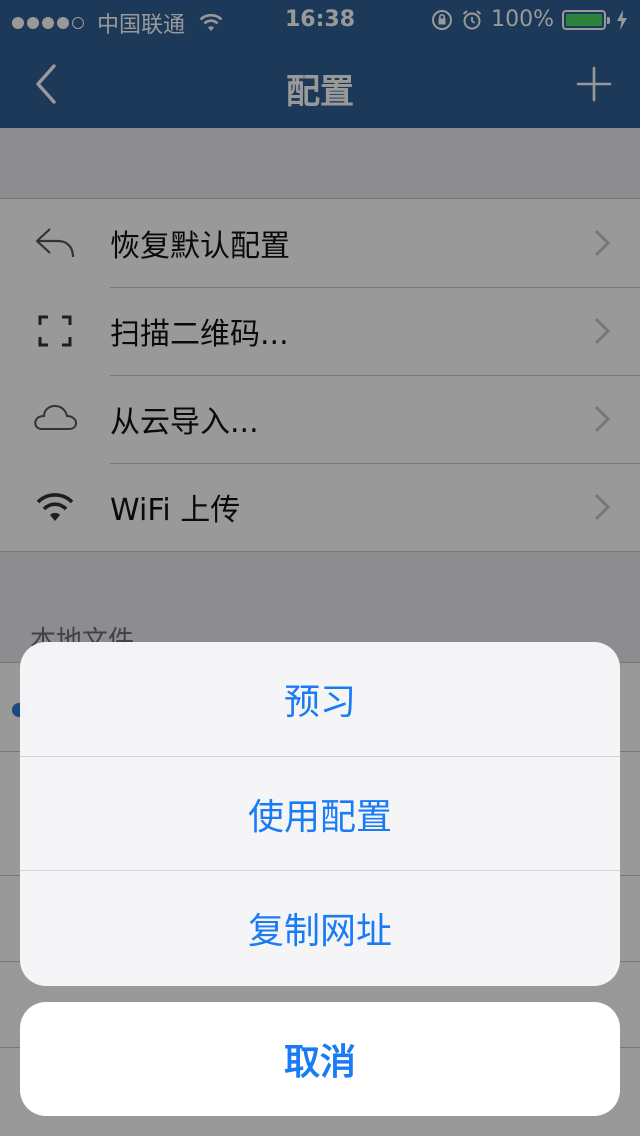 The height and width of the screenshot is (1136, 640). I want to click on action-use-config-button: 使用配置, so click(320, 813).